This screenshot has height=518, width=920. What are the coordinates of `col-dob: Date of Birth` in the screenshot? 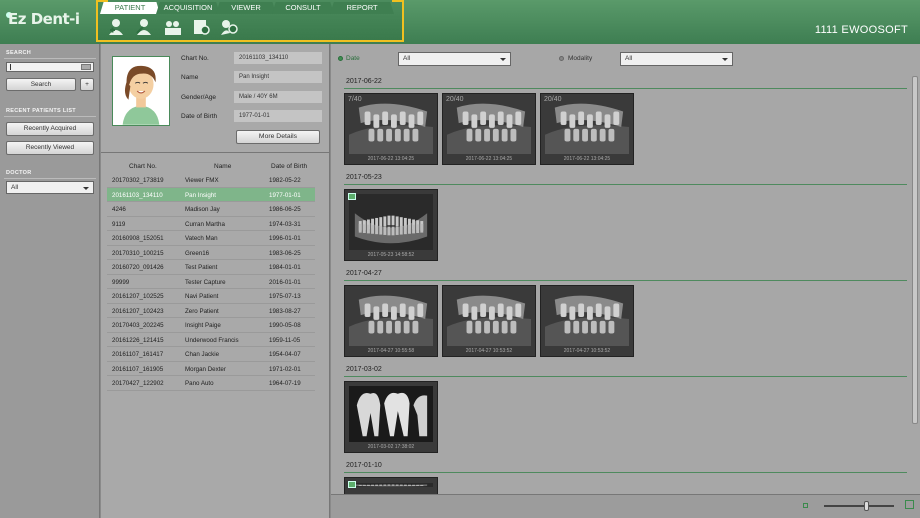 It's located at (289, 166).